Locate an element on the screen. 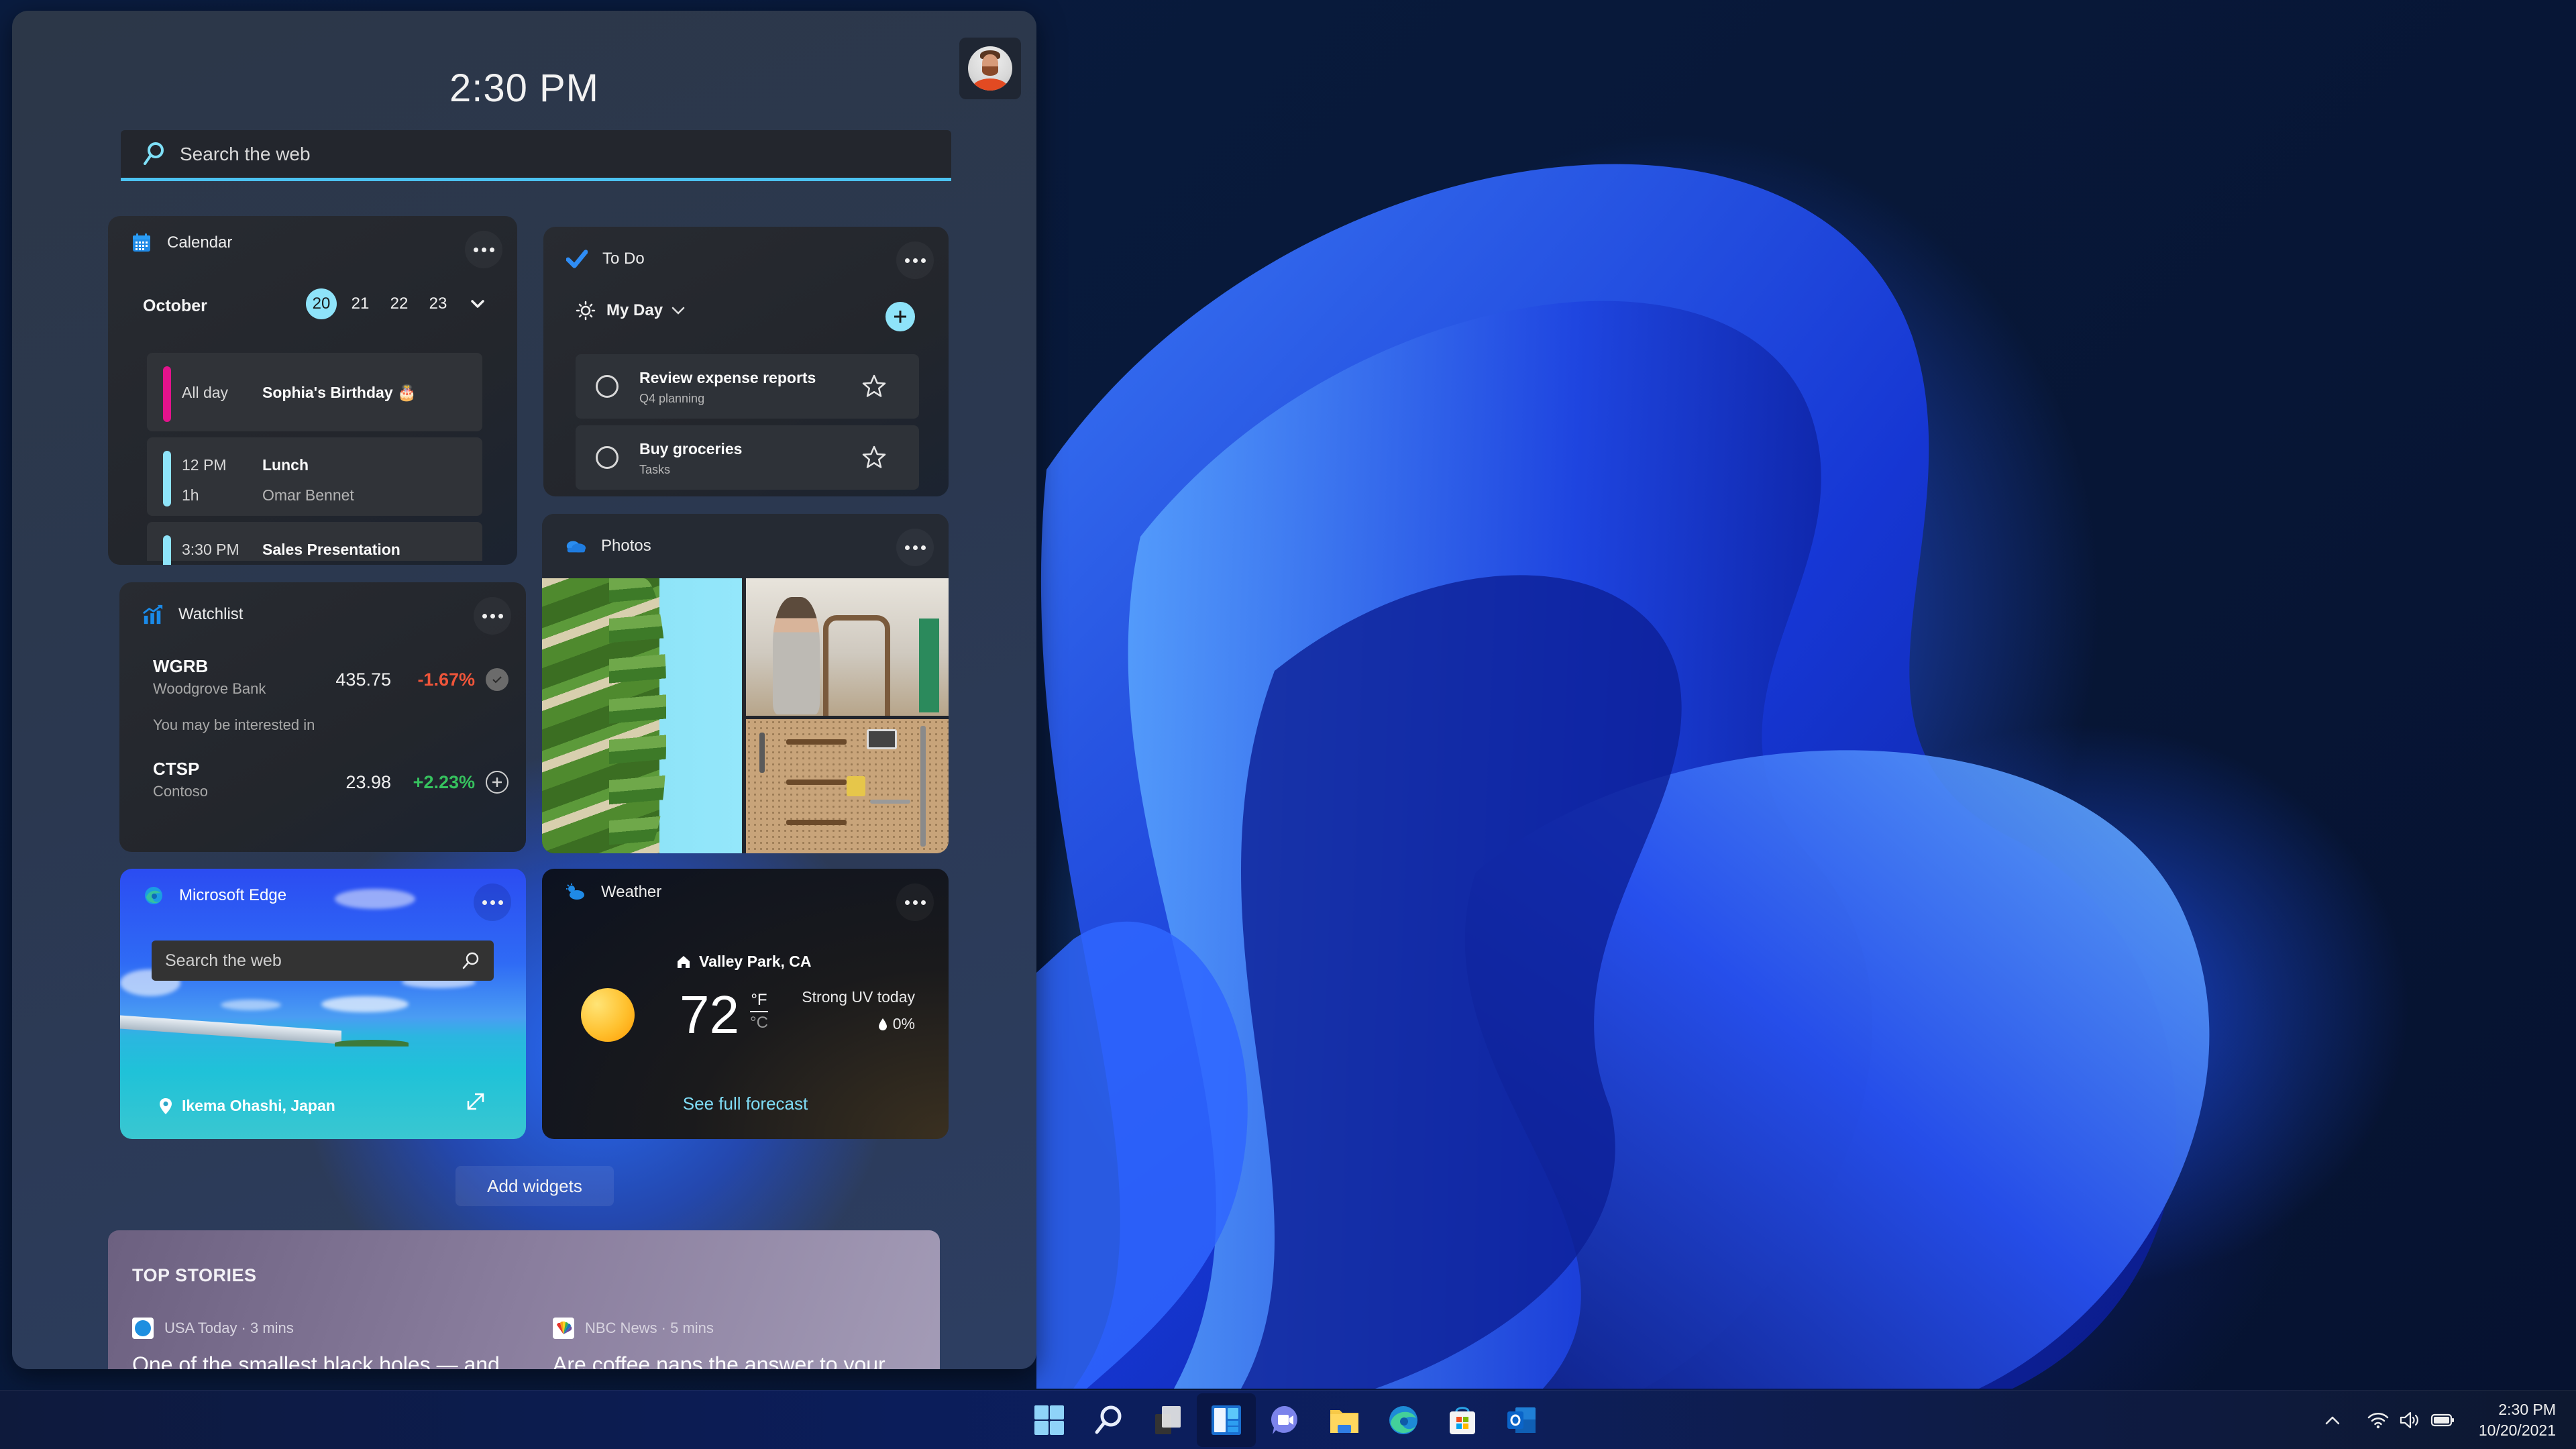 Image resolution: width=2576 pixels, height=1449 pixels. edge-search-input is located at coordinates (313, 961).